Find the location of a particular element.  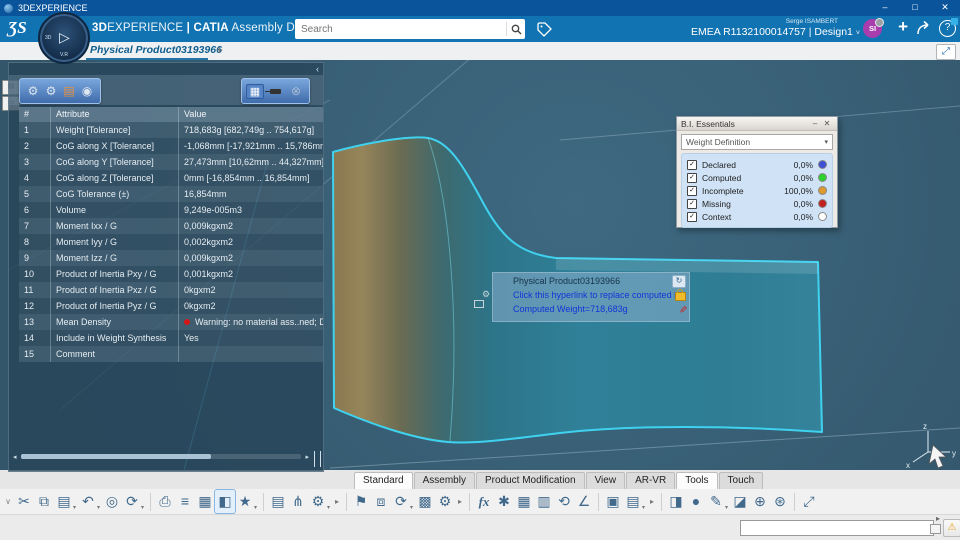

measure-angle-icon: ∠ is located at coordinates (584, 501).